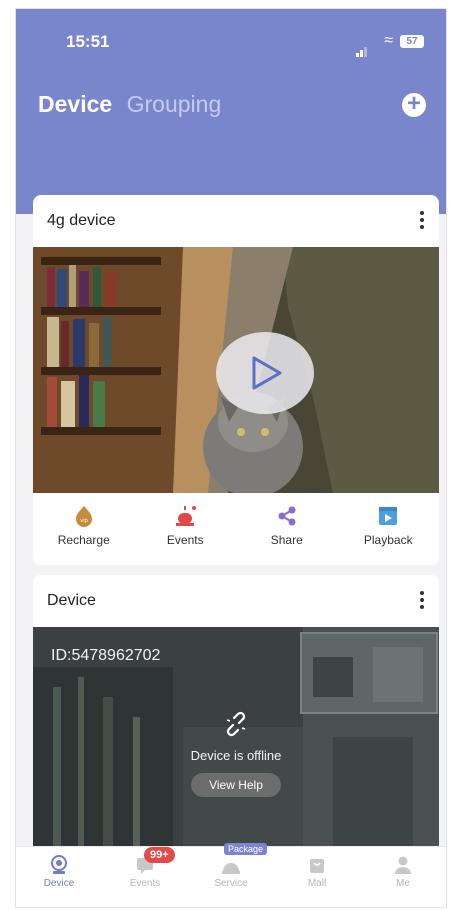 The width and height of the screenshot is (450, 910). I want to click on playback-icon, so click(389, 516).